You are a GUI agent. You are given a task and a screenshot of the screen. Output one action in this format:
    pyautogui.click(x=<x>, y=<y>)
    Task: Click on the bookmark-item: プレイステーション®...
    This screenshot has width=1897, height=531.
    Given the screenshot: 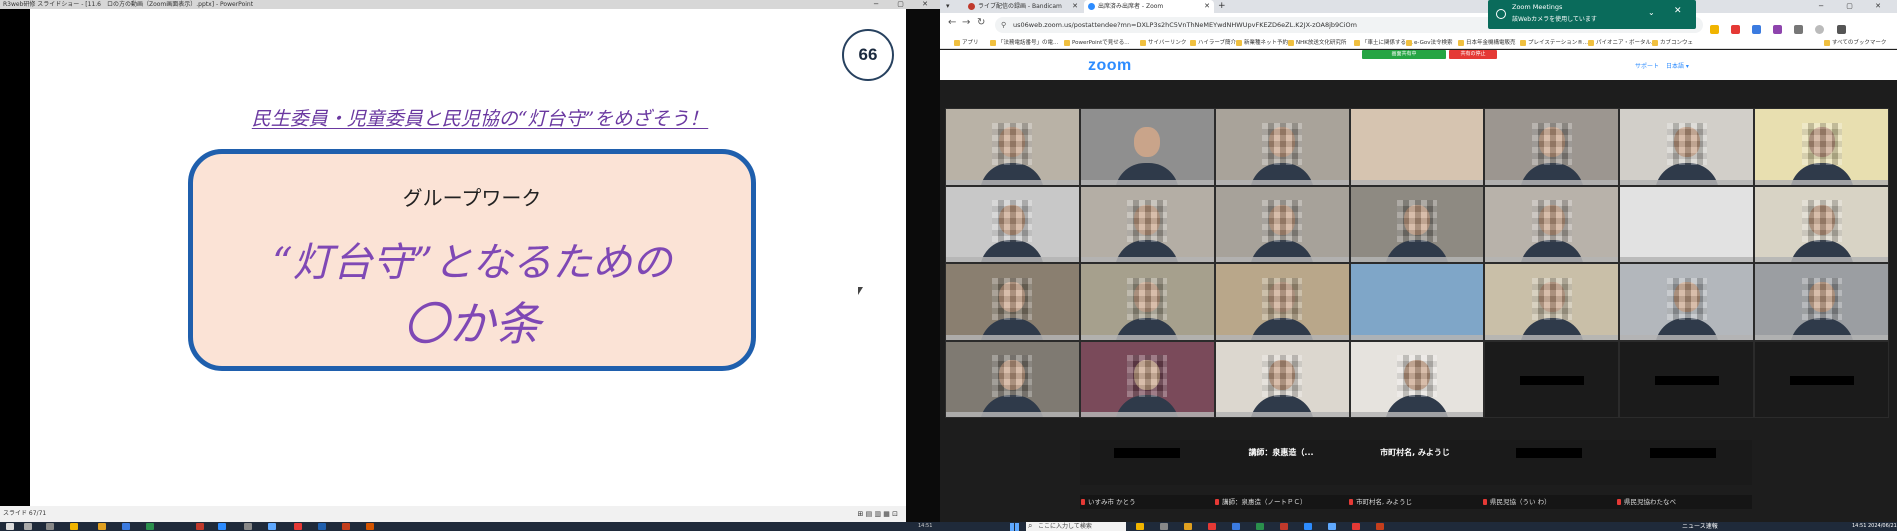 What is the action you would take?
    pyautogui.click(x=1554, y=43)
    